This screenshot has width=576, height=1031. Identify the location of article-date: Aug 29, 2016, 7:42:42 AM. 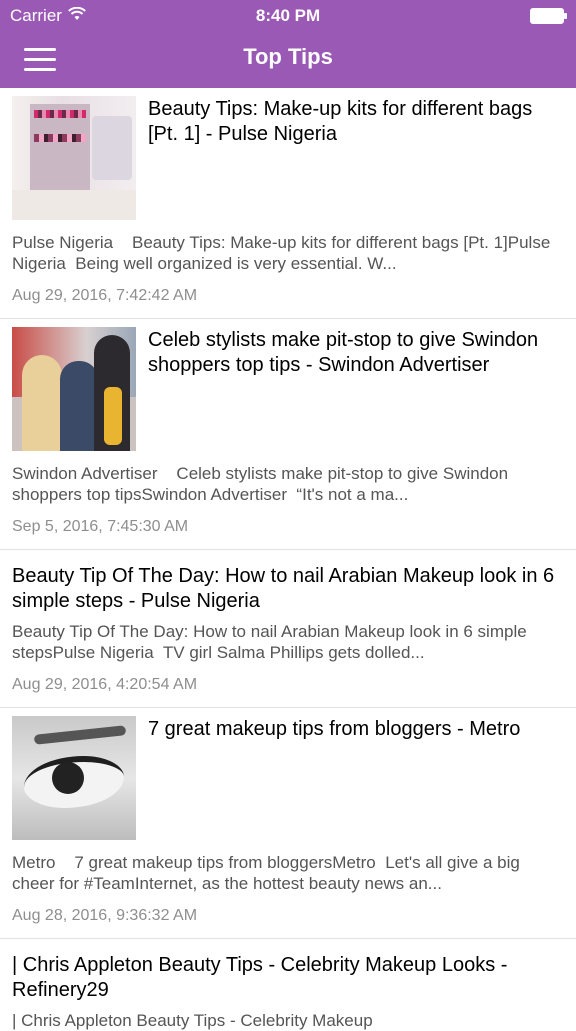
(105, 295).